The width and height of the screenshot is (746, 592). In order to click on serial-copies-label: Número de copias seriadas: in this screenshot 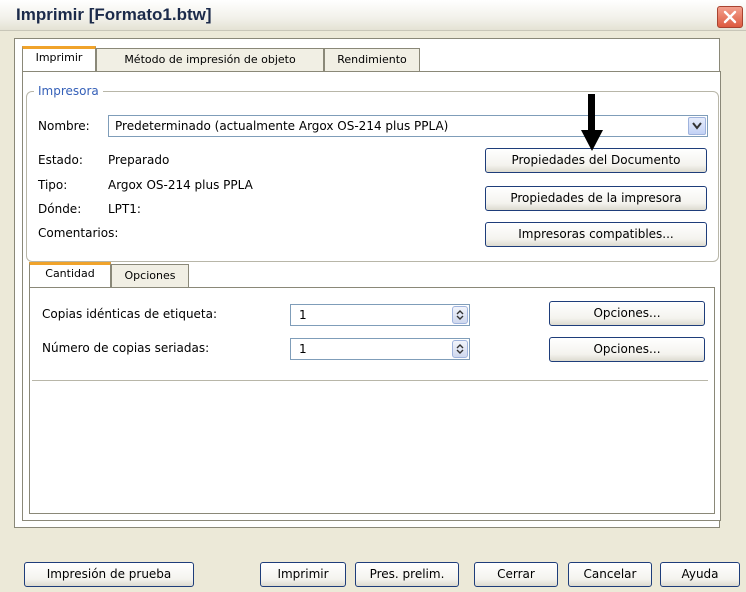, I will do `click(126, 348)`.